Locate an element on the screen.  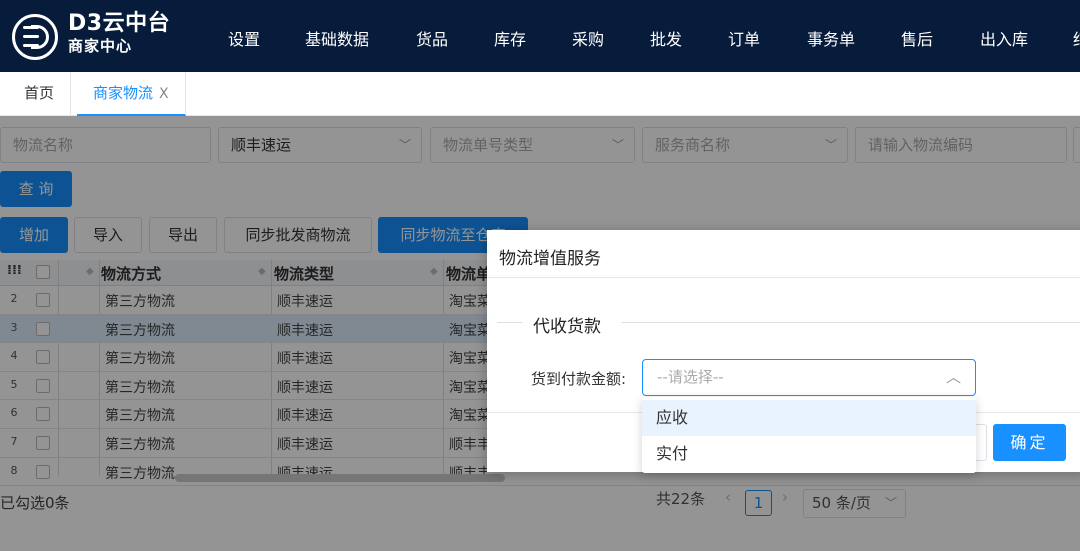
nav-item-basic-data: 基础数据 is located at coordinates (337, 38).